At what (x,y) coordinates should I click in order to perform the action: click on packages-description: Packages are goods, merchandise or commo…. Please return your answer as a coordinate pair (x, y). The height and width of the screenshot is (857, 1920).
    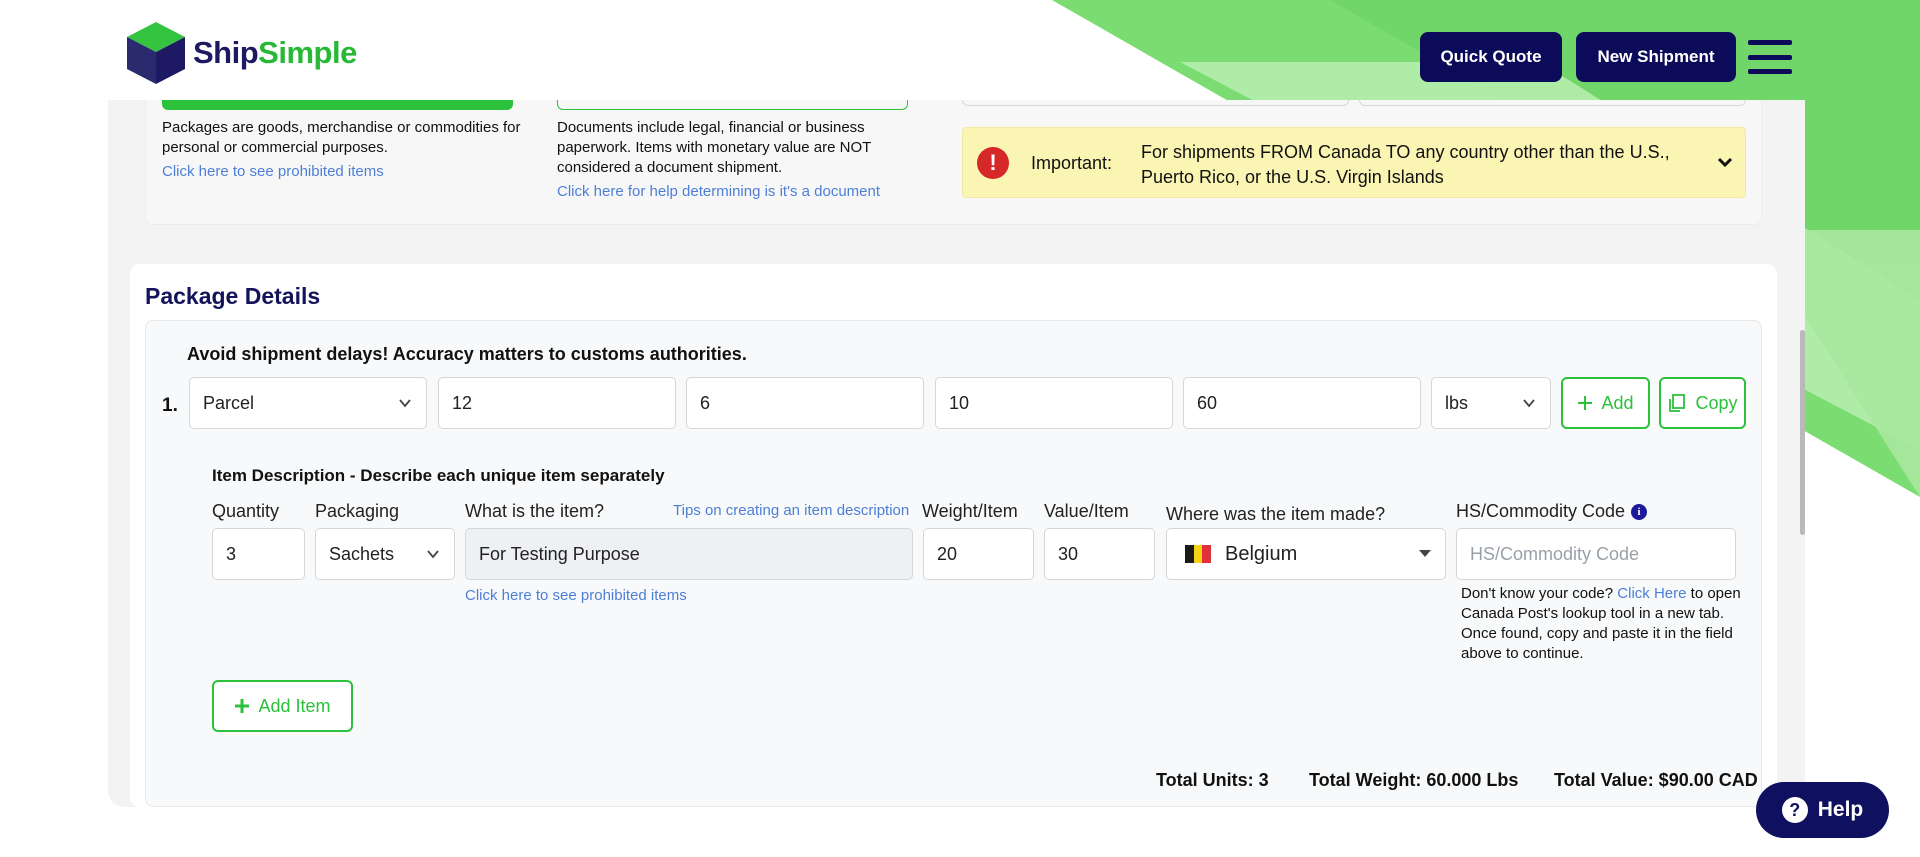
    Looking at the image, I should click on (341, 137).